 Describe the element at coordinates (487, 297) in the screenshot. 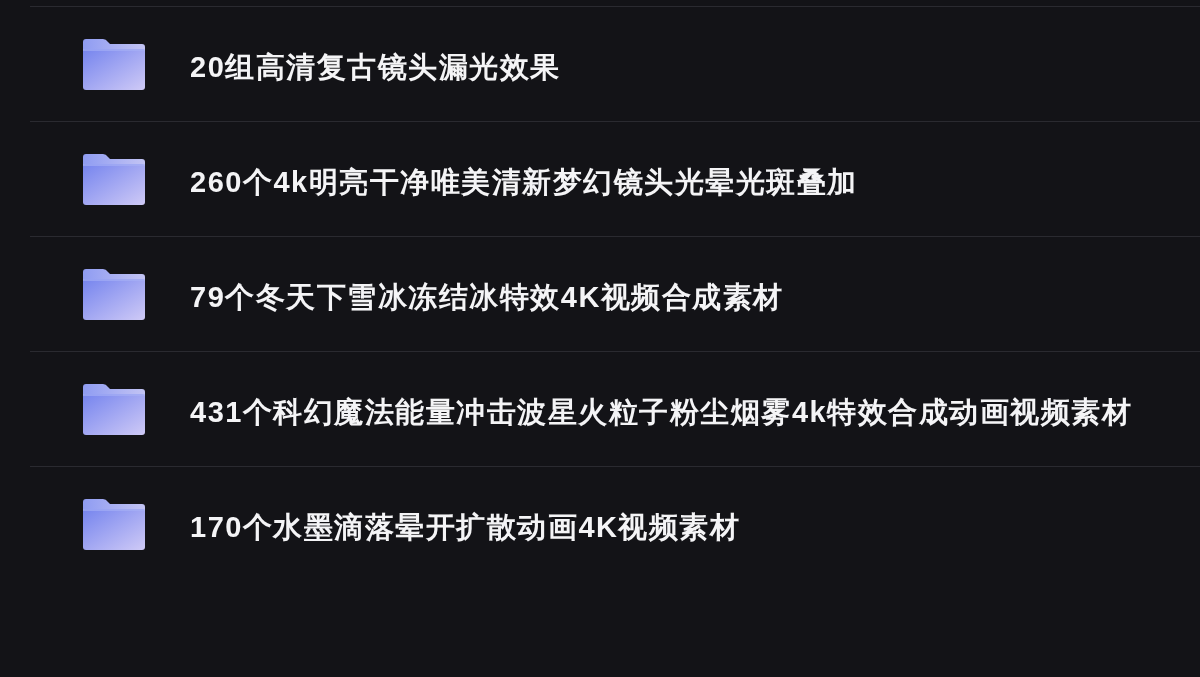

I see `folder-name: 79个冬天下雪冰冻结冰特效4K视频合成素材` at that location.